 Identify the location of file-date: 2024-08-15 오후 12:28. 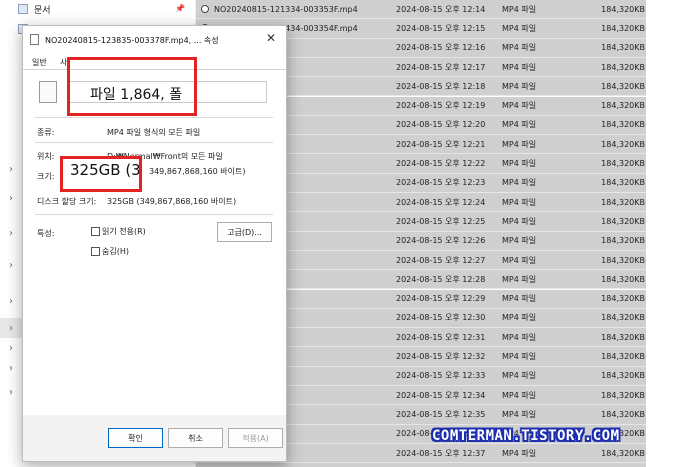
(441, 279).